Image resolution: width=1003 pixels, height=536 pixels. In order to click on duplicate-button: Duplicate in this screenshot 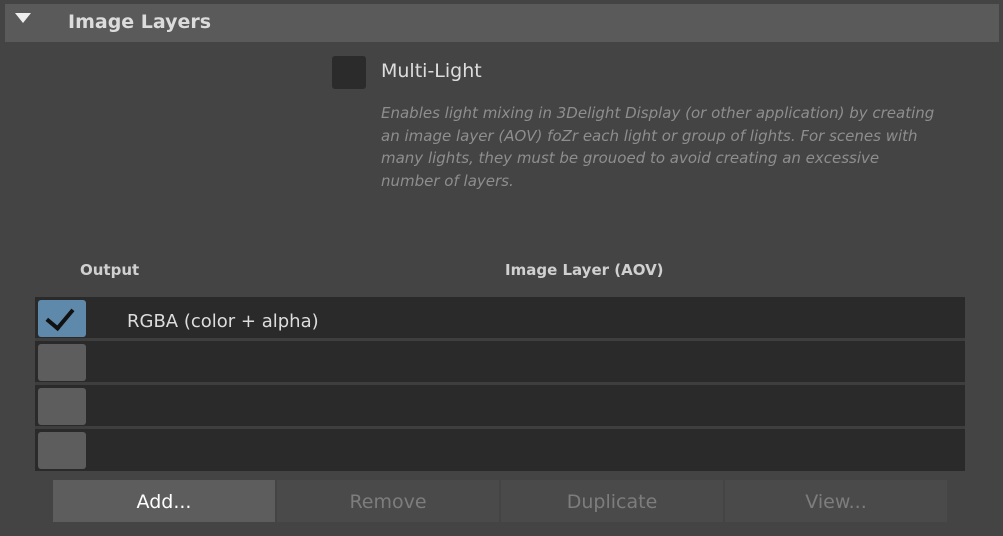, I will do `click(612, 501)`.